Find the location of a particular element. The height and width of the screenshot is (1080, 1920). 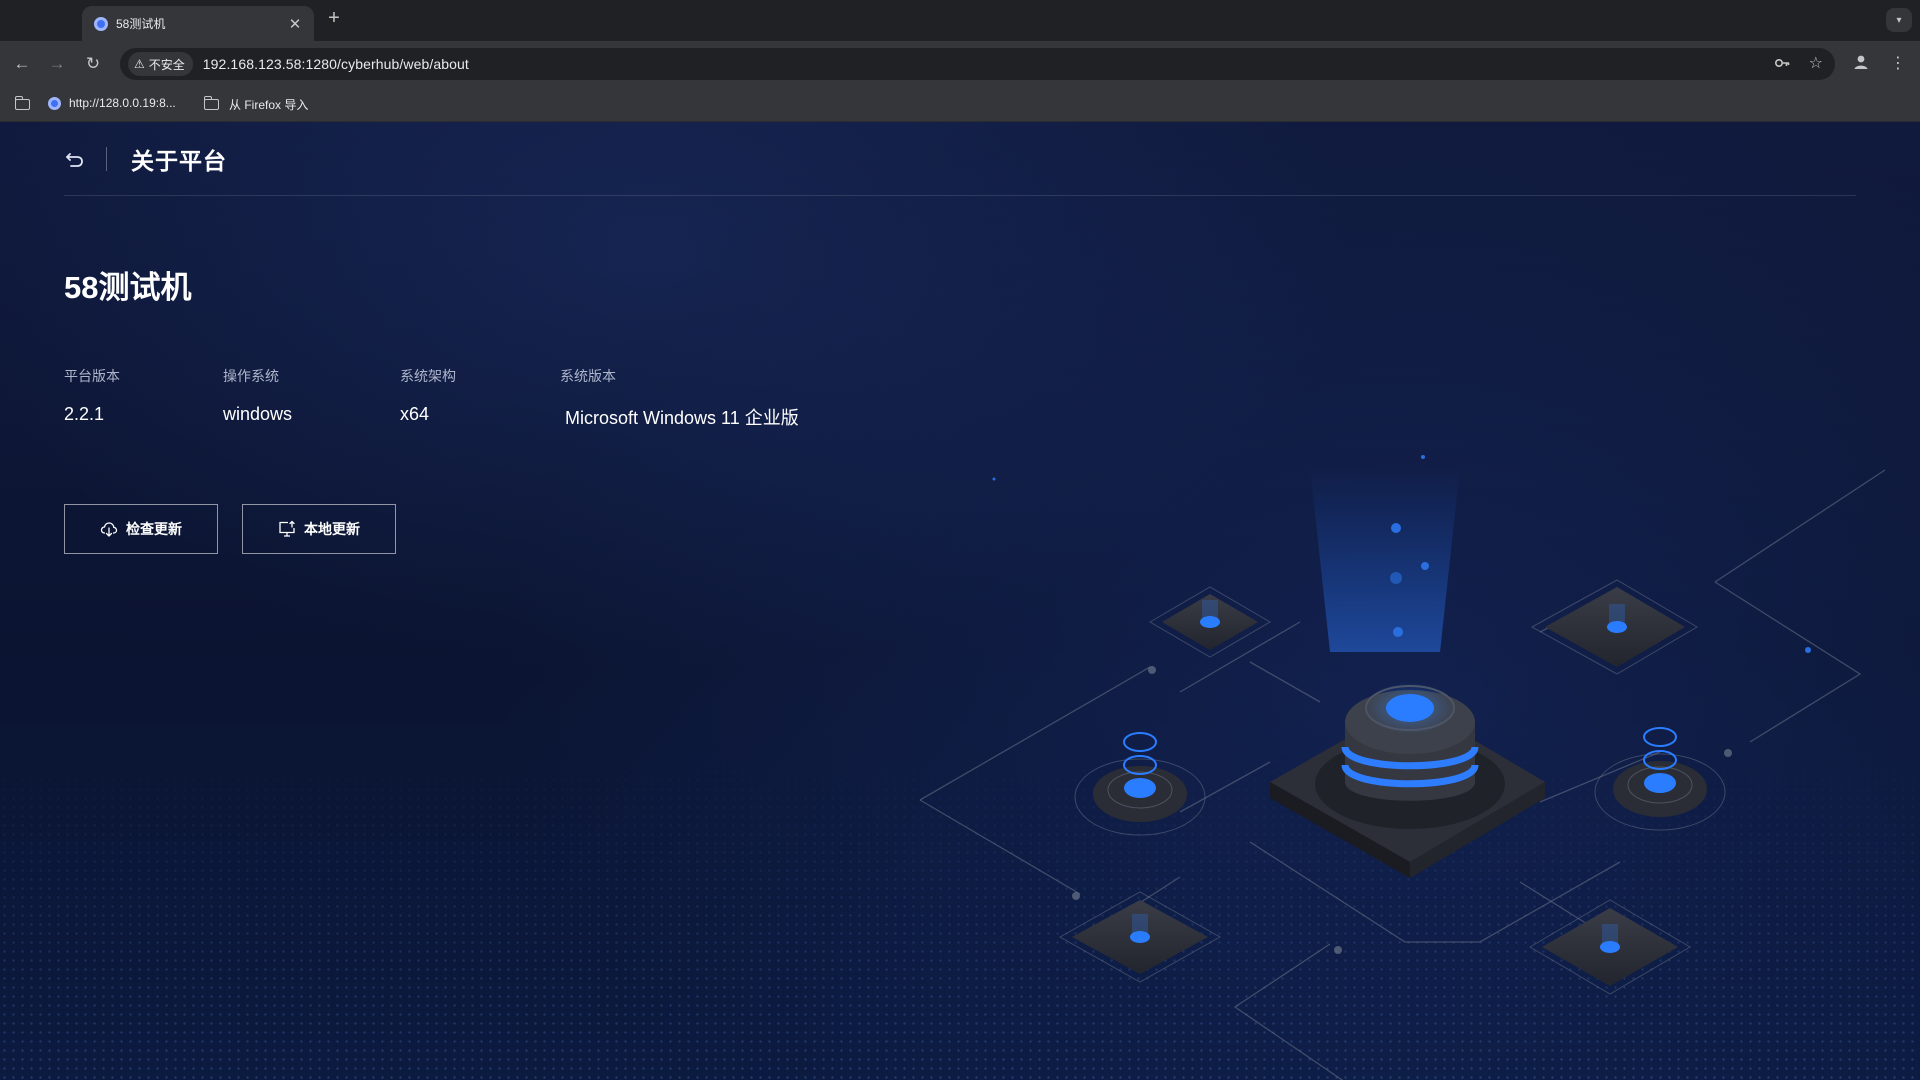

check-update-button: 检查更新 is located at coordinates (141, 529).